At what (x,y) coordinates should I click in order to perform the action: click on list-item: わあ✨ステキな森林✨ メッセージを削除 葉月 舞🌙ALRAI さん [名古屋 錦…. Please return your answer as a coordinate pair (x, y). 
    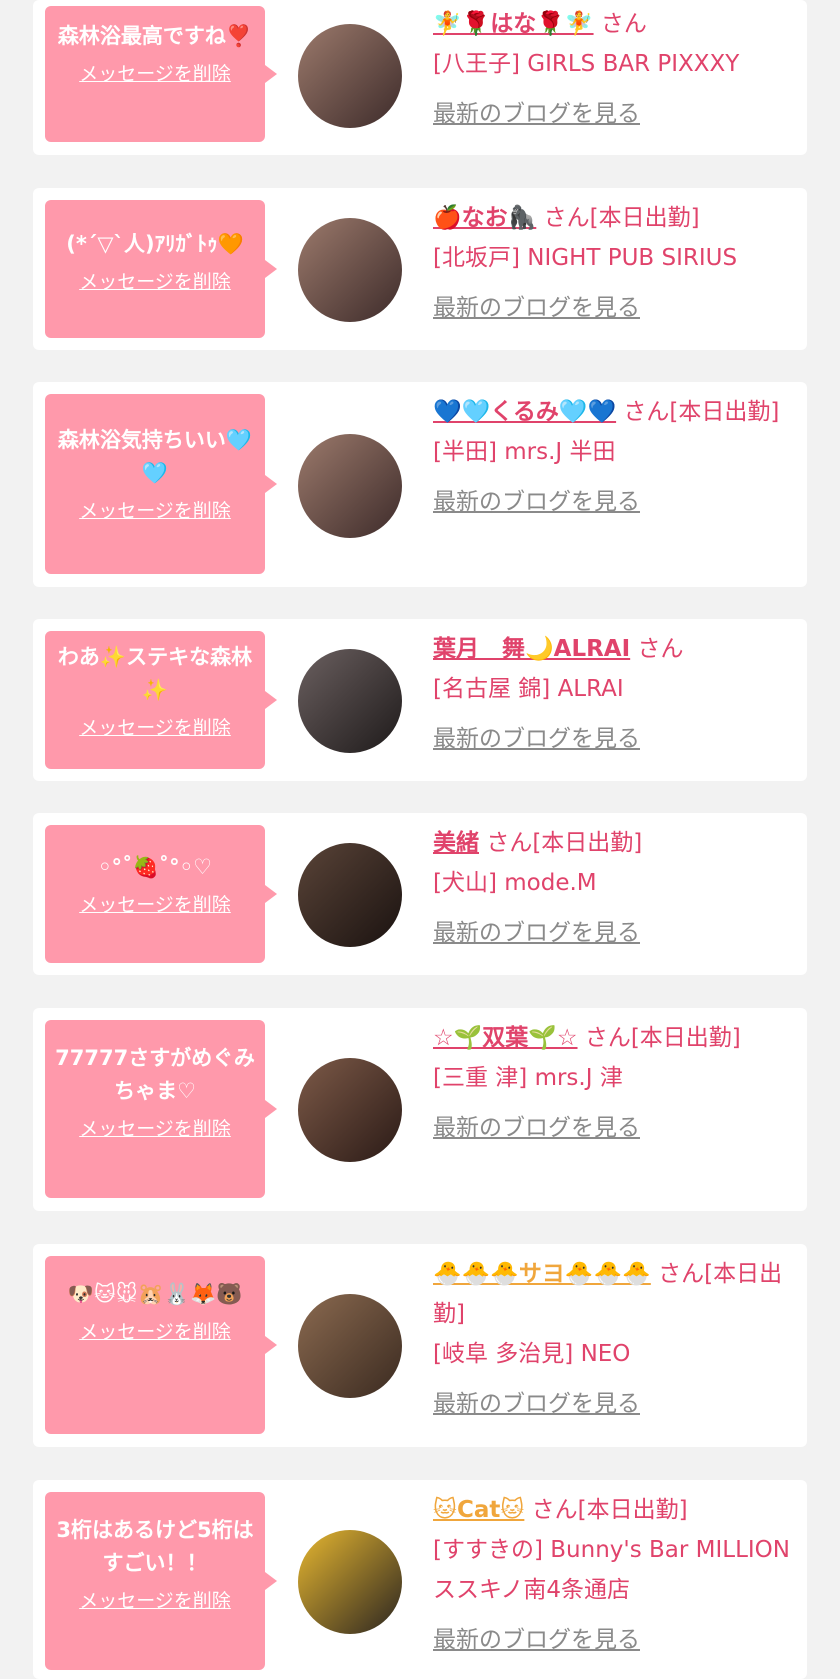
    Looking at the image, I should click on (420, 700).